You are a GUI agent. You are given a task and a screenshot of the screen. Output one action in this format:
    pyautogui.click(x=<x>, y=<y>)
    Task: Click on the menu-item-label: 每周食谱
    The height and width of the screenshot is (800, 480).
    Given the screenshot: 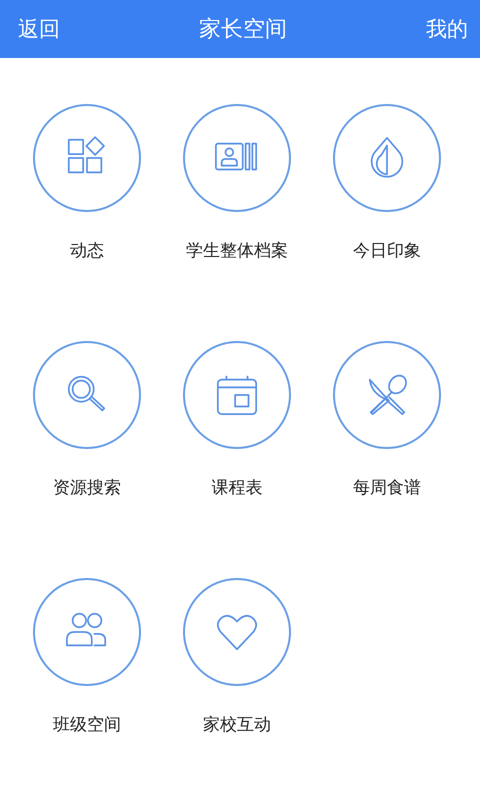 What is the action you would take?
    pyautogui.click(x=387, y=488)
    